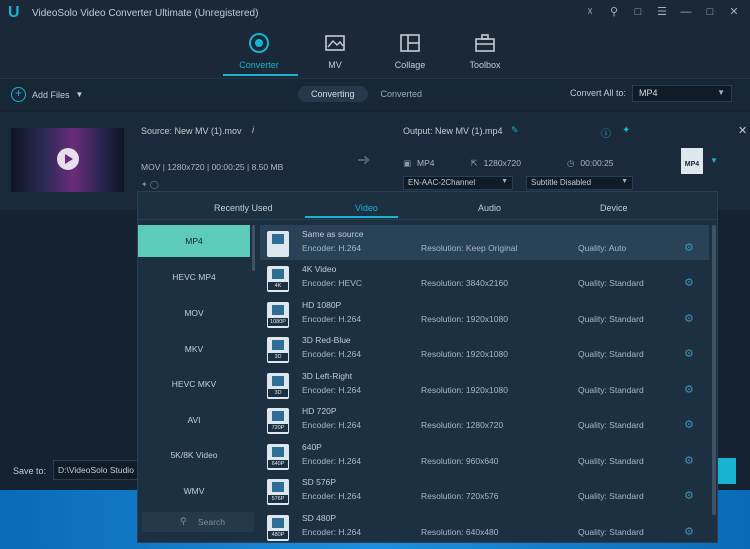 This screenshot has width=750, height=549. What do you see at coordinates (194, 384) in the screenshot?
I see `format-item-hevc-mkv: HEVC MKV` at bounding box center [194, 384].